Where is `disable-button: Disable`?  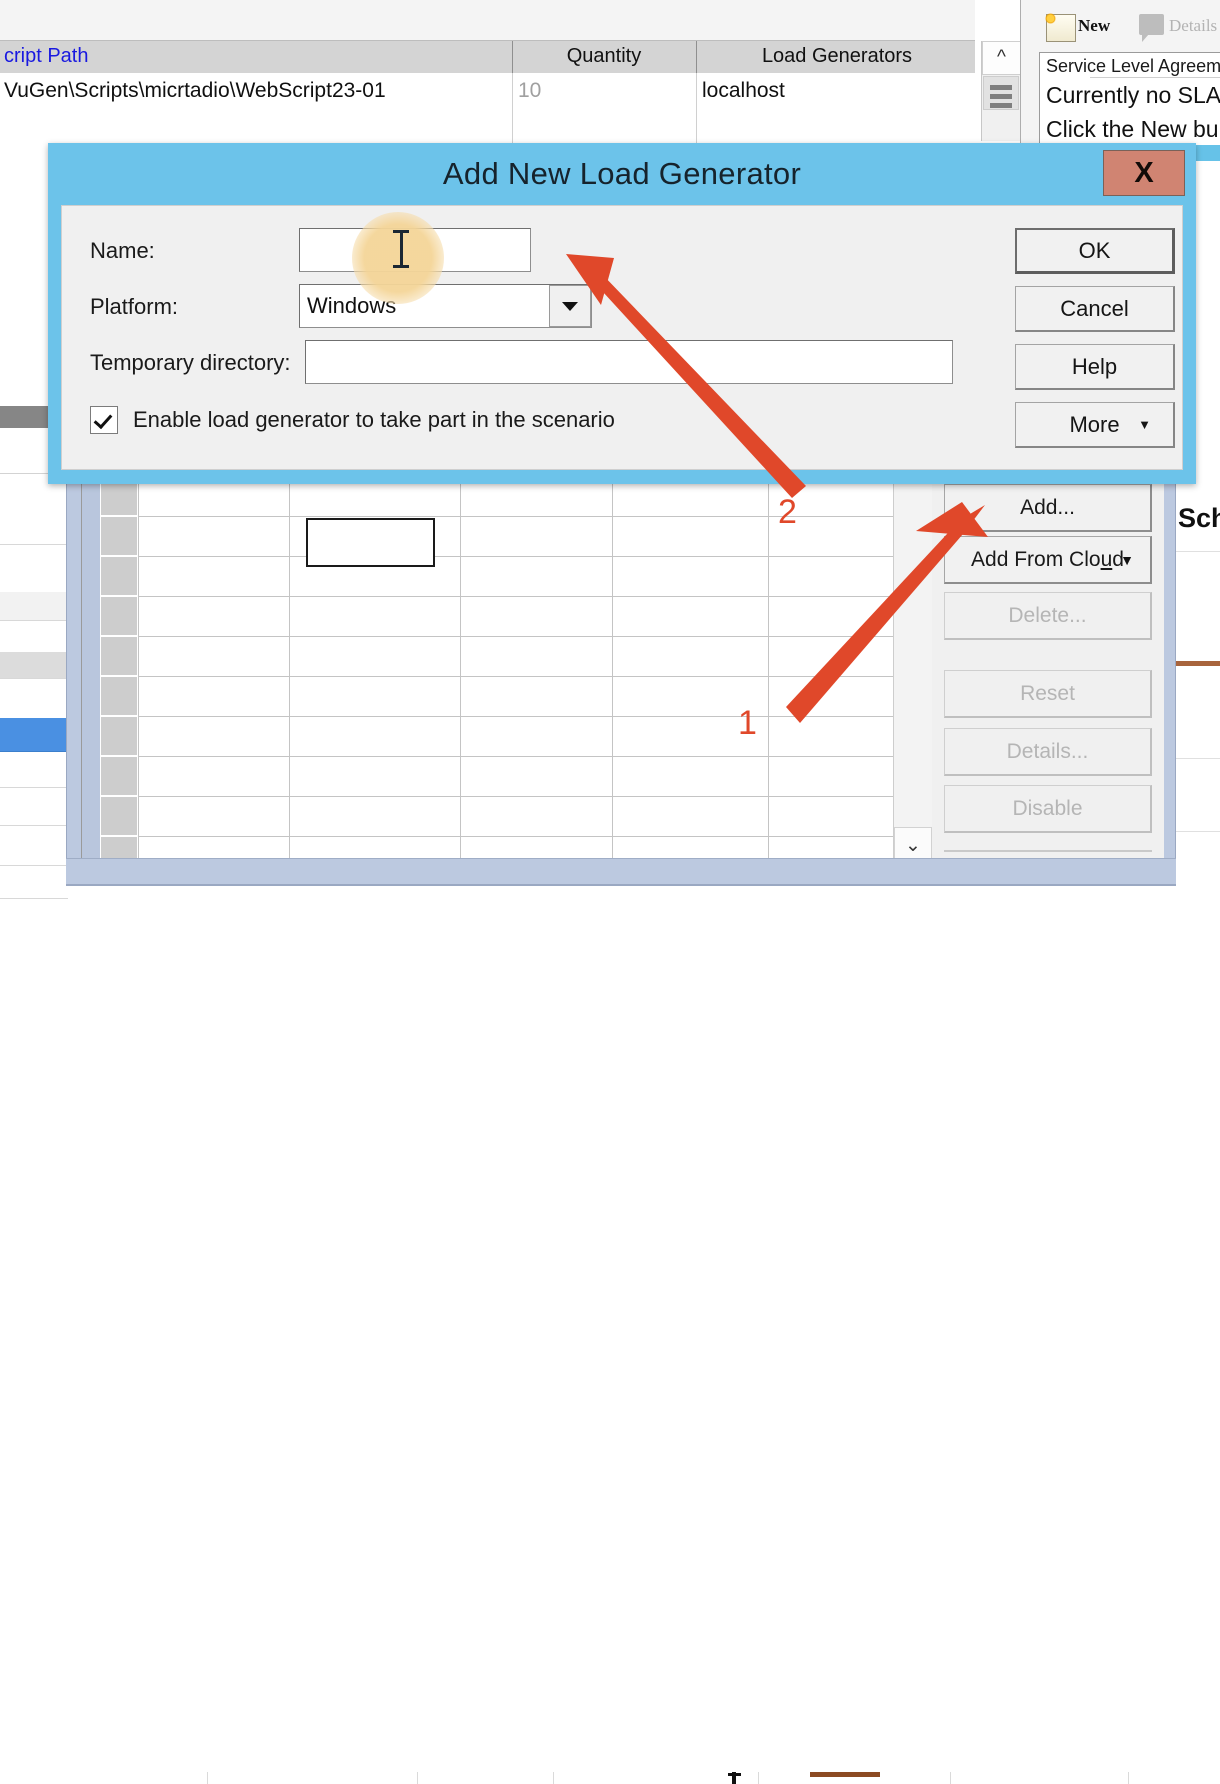 disable-button: Disable is located at coordinates (1048, 809).